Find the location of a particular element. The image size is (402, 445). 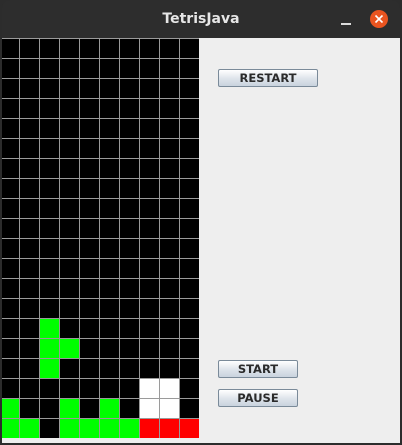

close-button is located at coordinates (379, 19).